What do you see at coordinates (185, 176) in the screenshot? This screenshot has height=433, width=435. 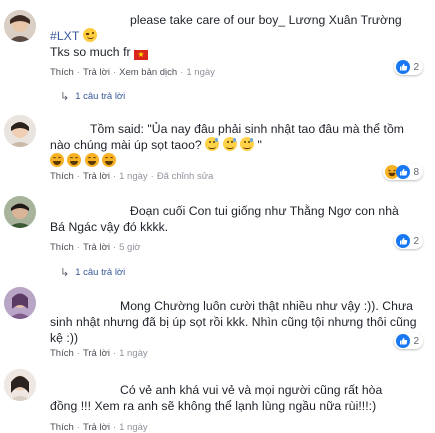 I see `edited-label: Đã chỉnh sửa` at bounding box center [185, 176].